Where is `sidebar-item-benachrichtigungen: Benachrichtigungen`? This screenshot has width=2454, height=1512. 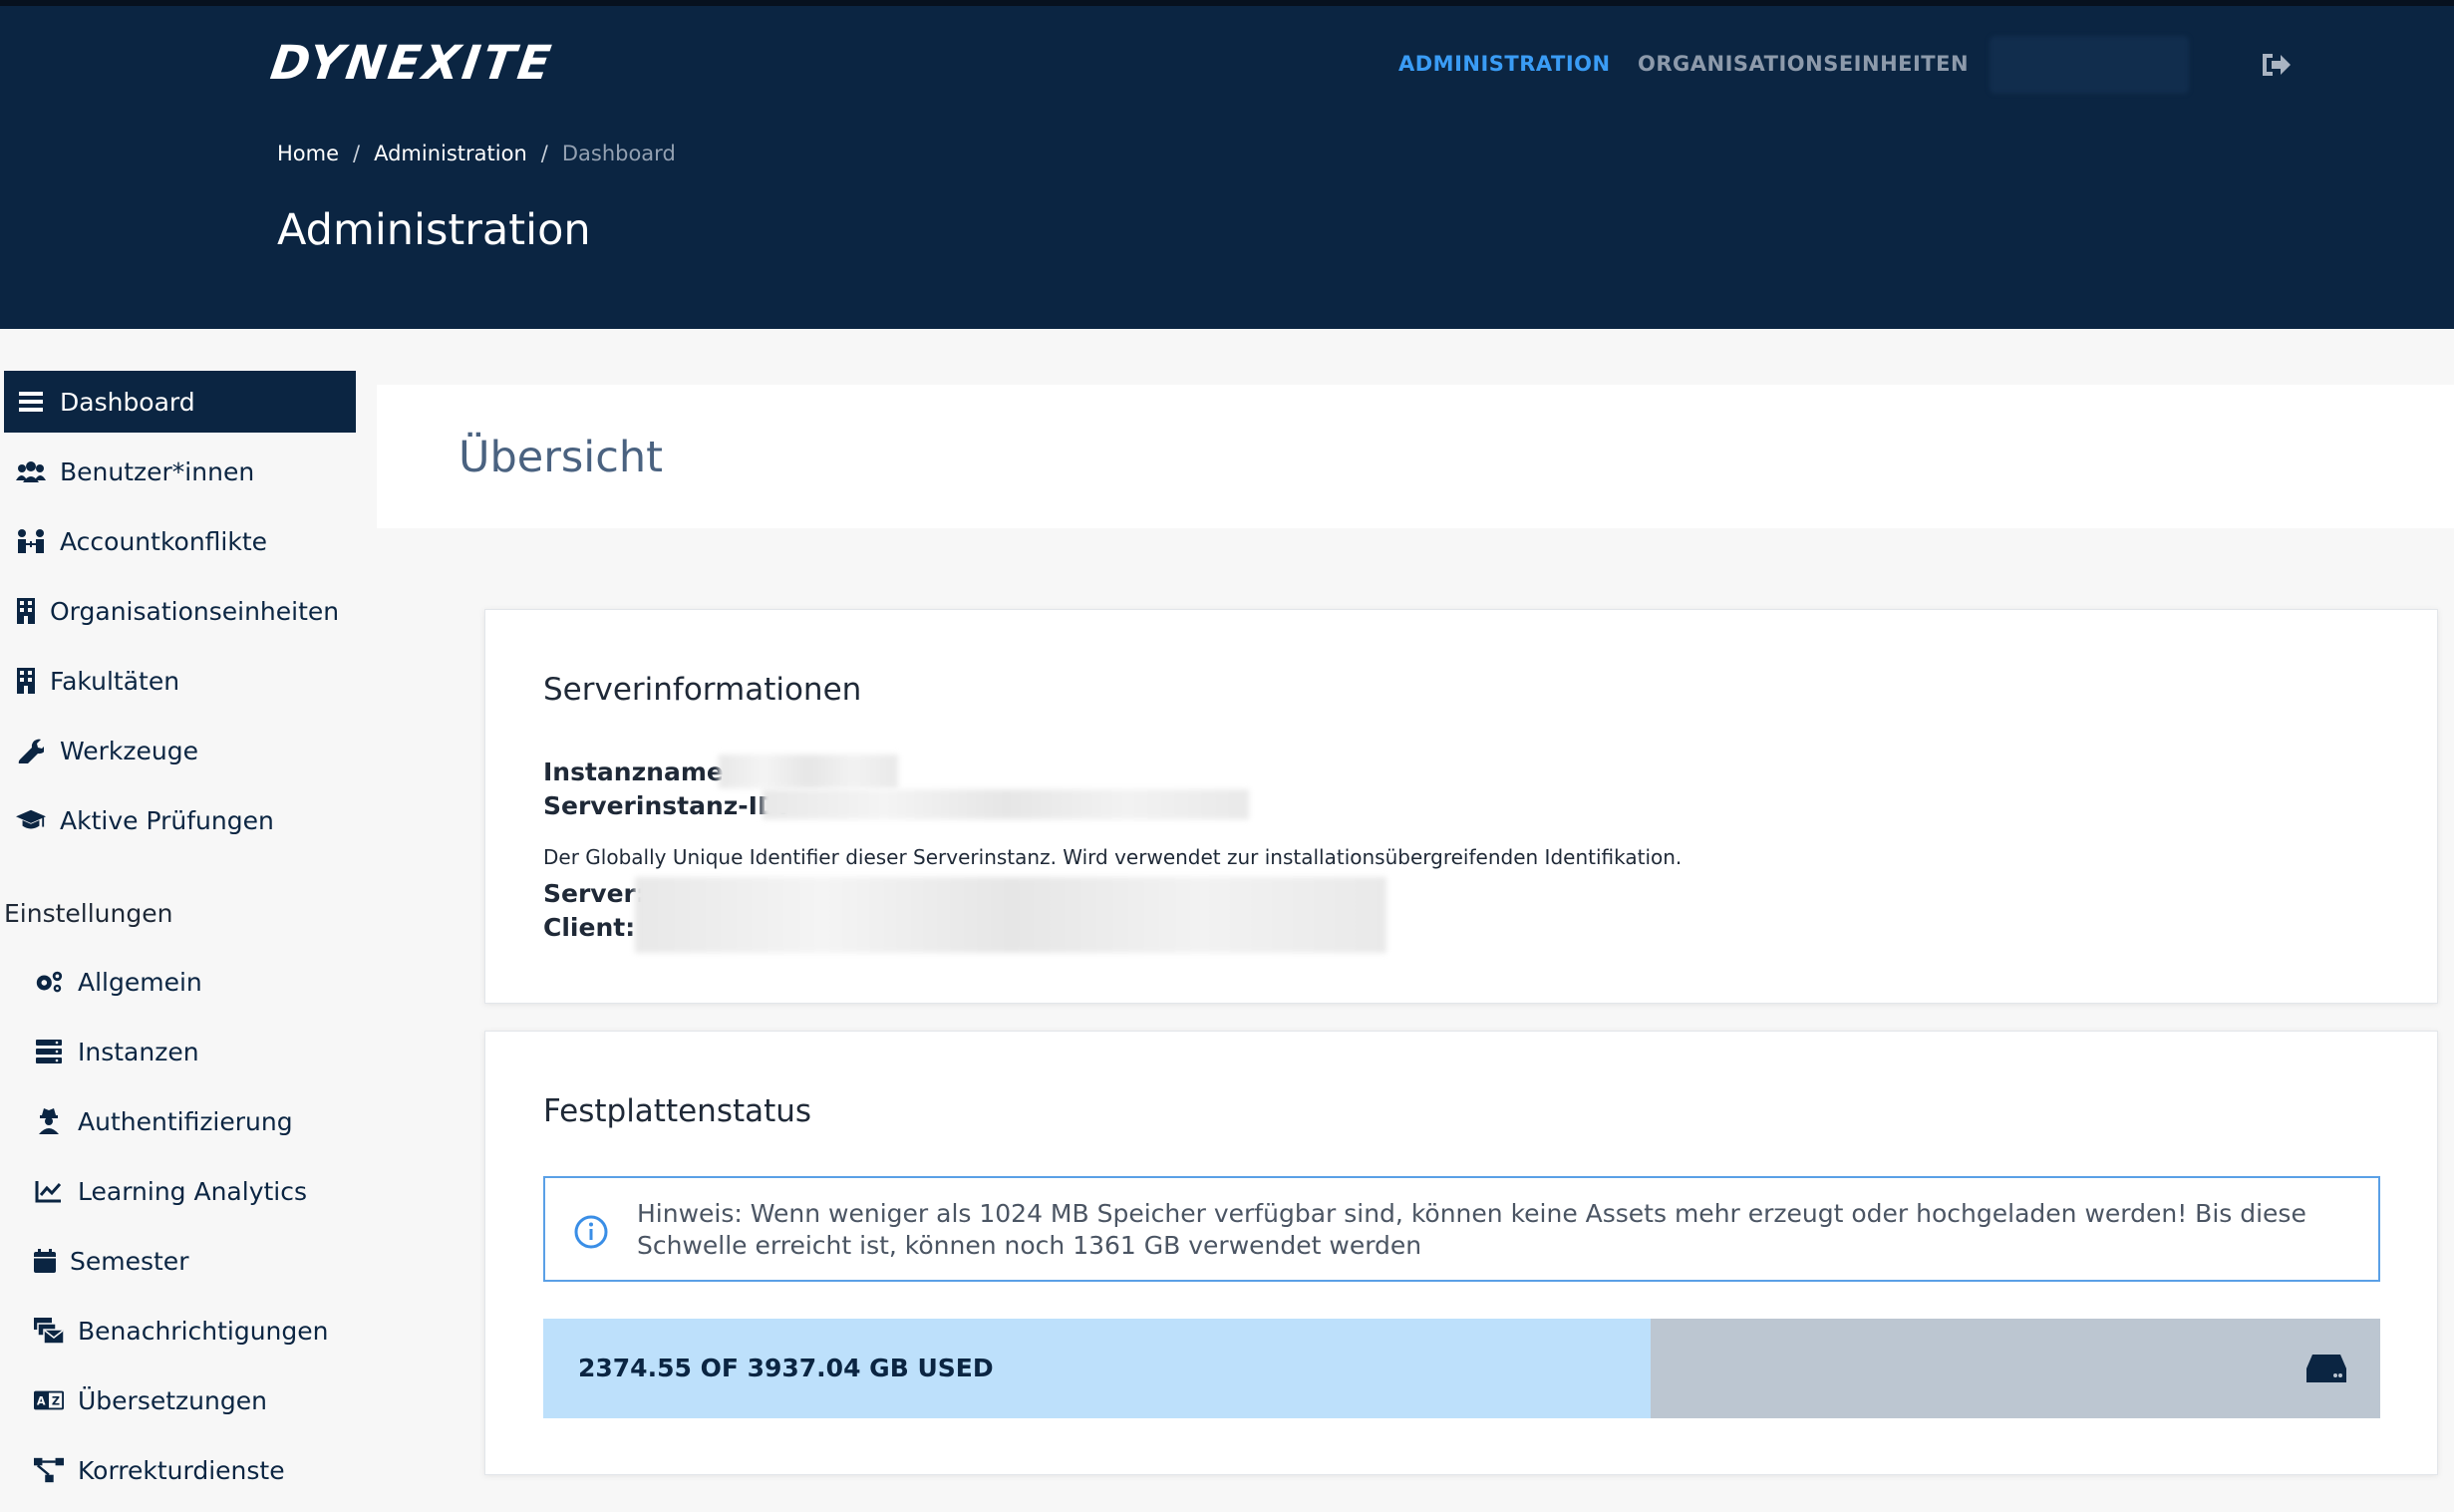 sidebar-item-benachrichtigungen: Benachrichtigungen is located at coordinates (180, 1331).